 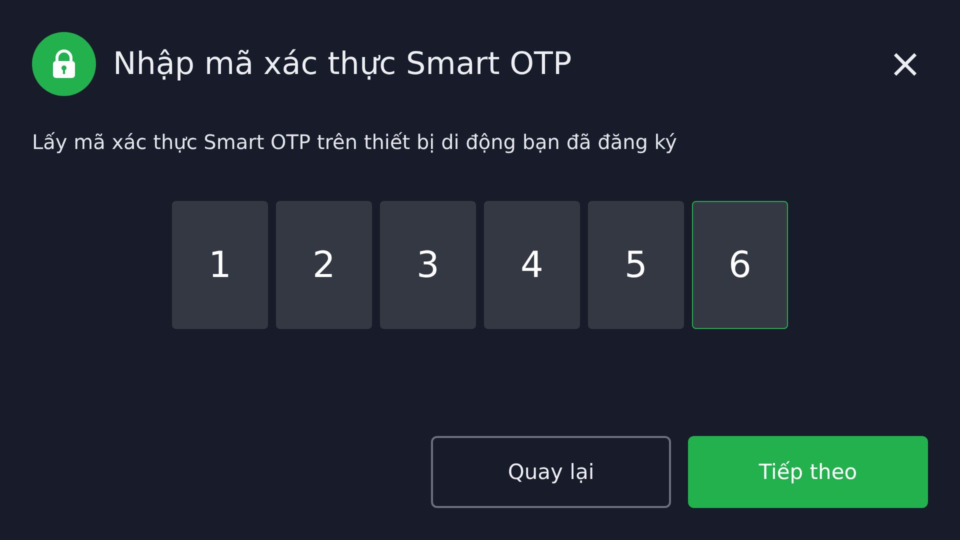 I want to click on otp-digit-field: 3, so click(x=428, y=265).